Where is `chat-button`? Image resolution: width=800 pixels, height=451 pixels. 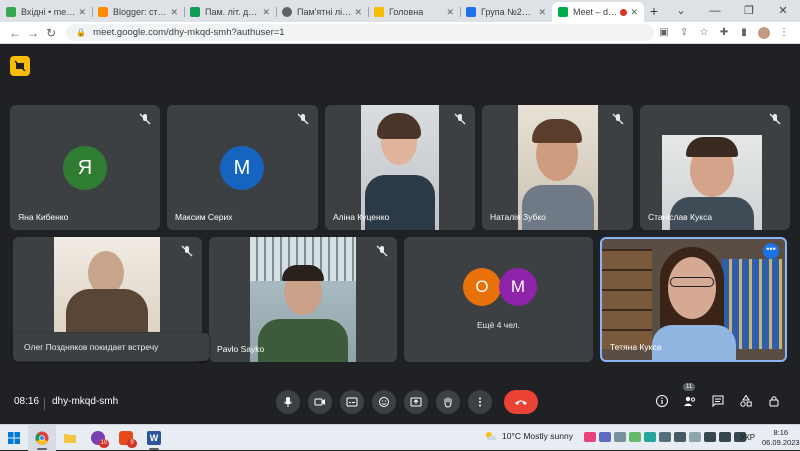 chat-button is located at coordinates (718, 402).